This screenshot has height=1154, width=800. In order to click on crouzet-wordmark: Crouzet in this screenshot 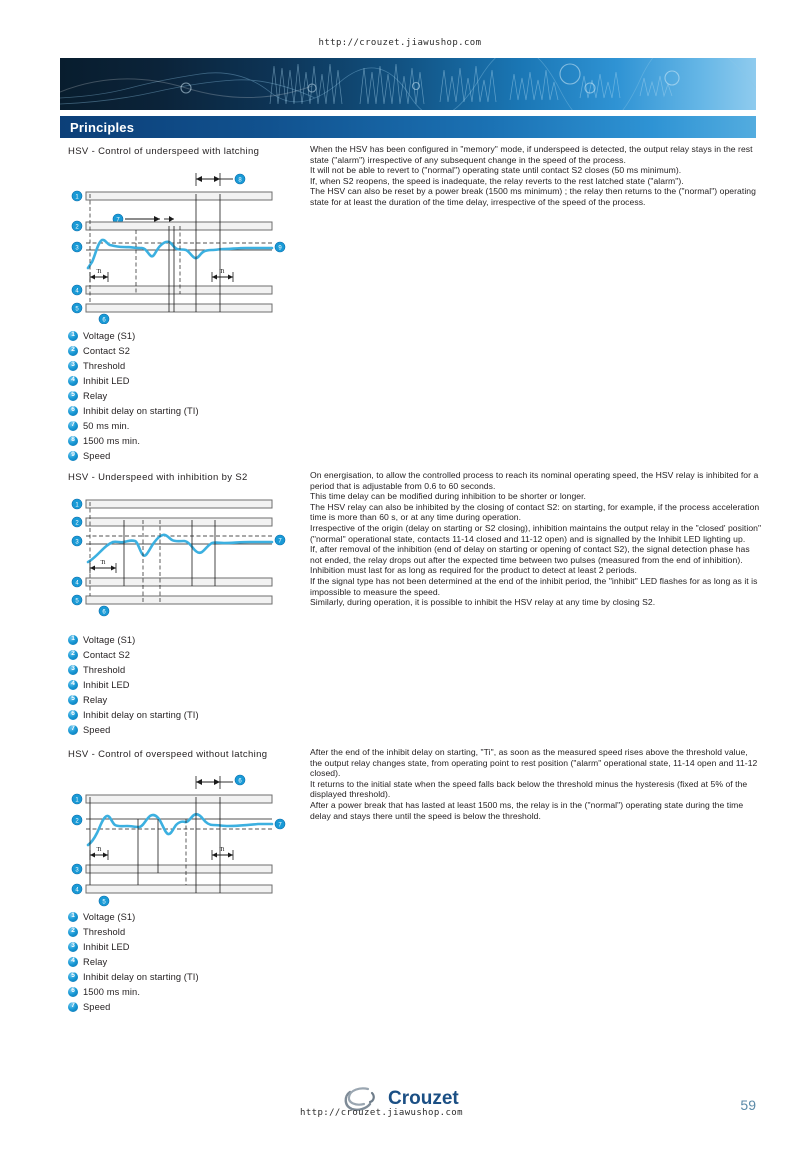, I will do `click(423, 1098)`.